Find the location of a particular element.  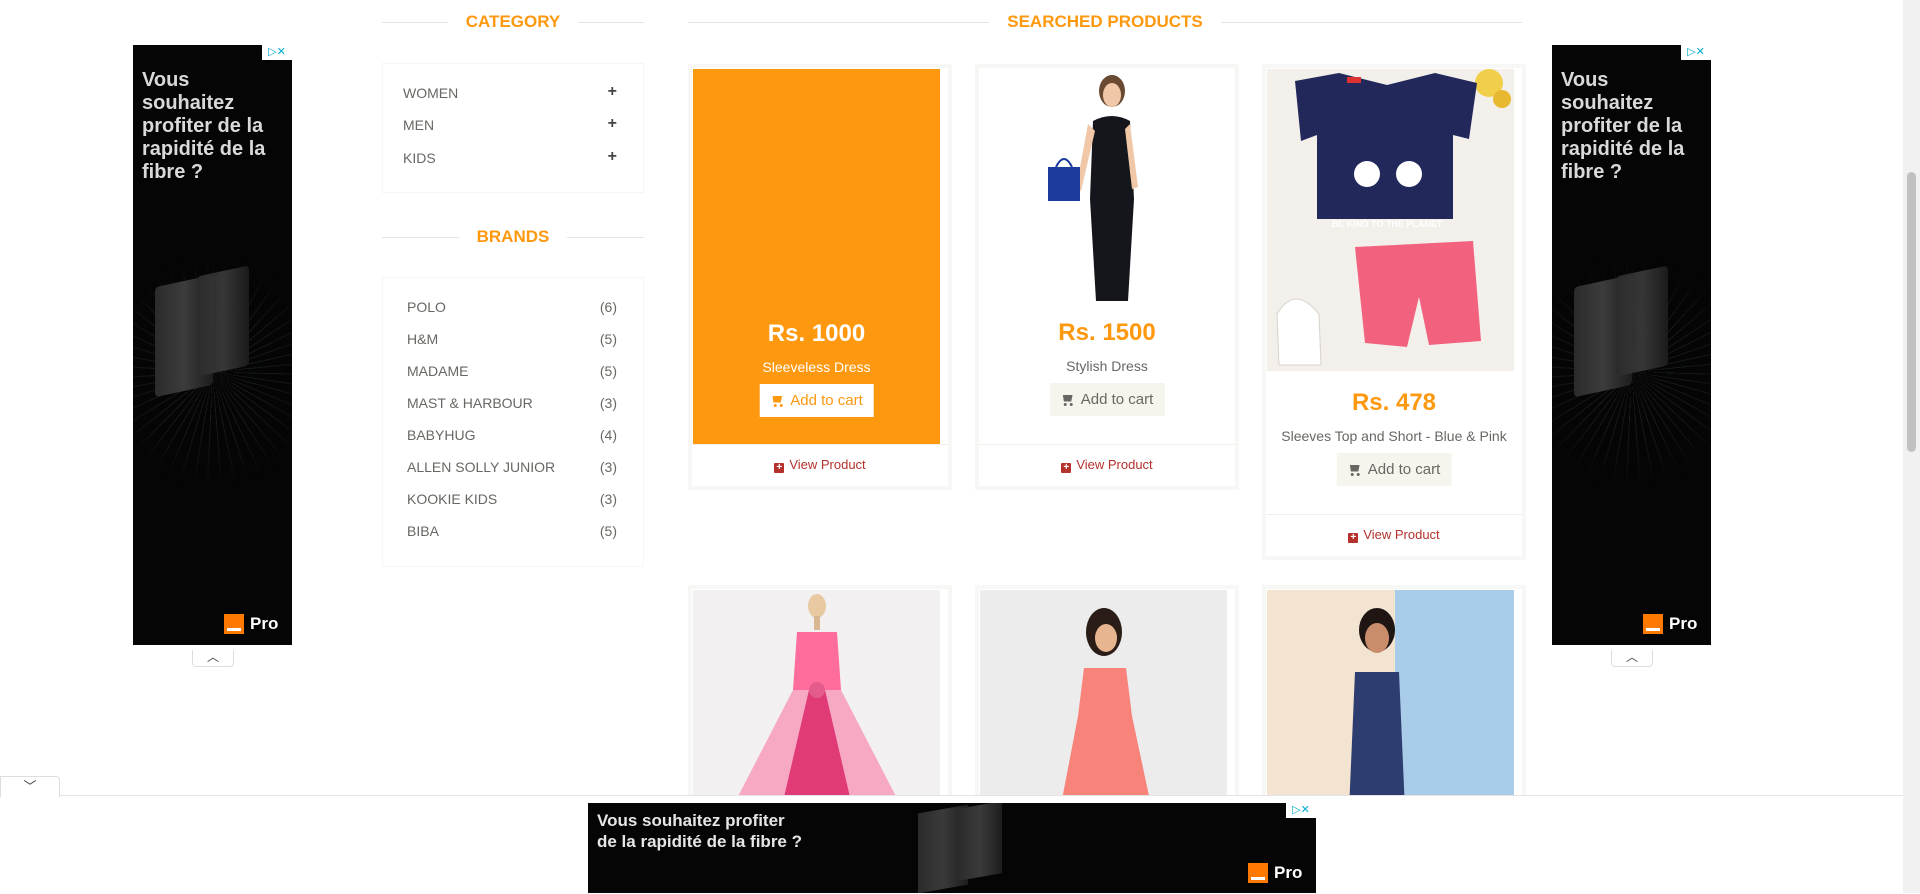

category-item-men: MEN + is located at coordinates (510, 126).